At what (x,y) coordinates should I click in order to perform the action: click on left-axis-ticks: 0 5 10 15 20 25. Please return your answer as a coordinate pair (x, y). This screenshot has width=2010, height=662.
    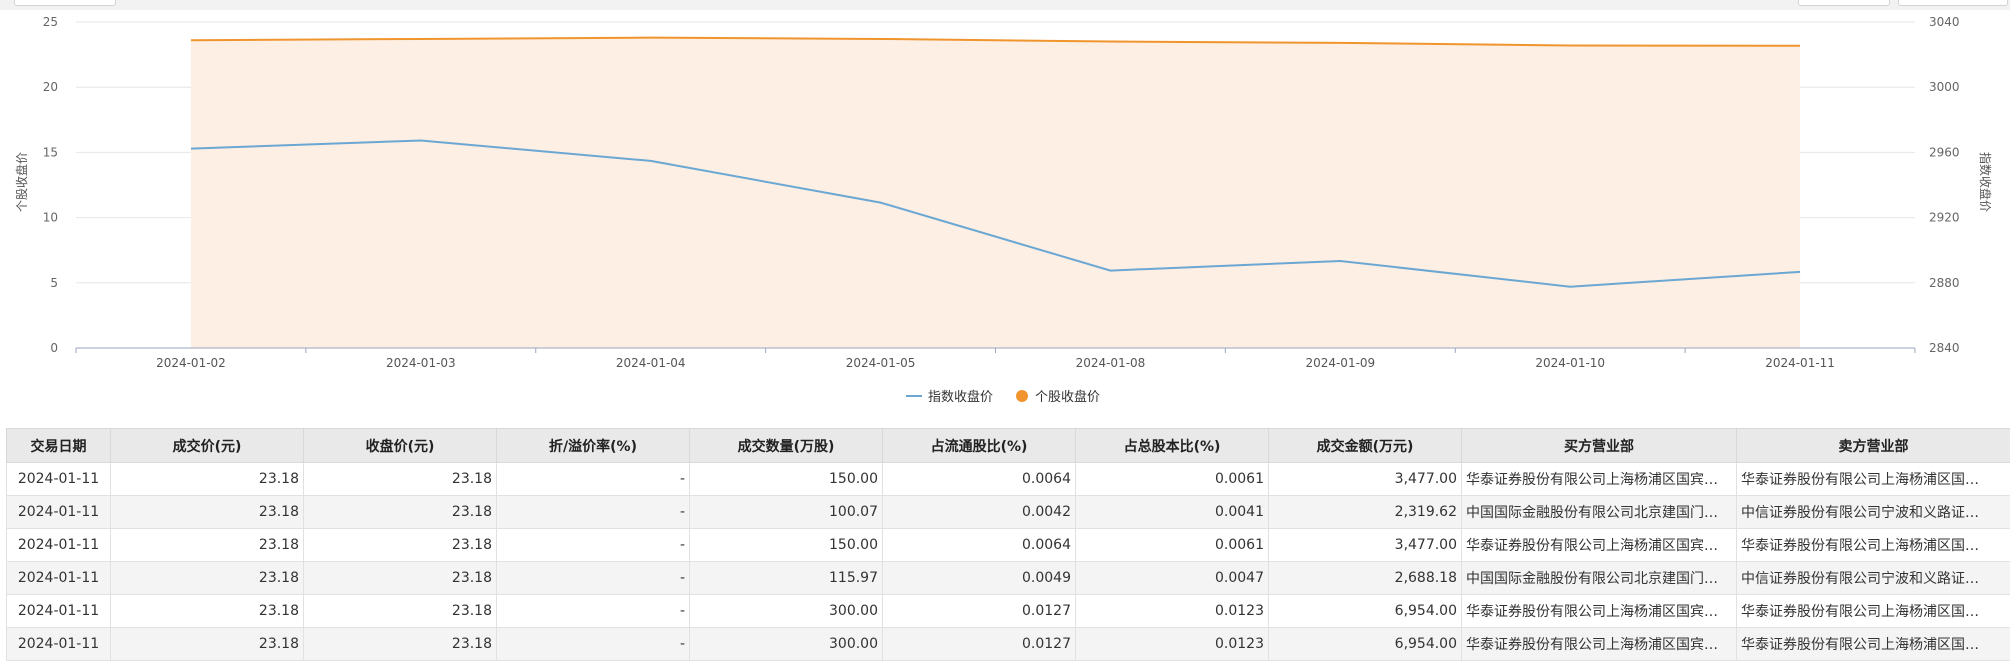
    Looking at the image, I should click on (50, 185).